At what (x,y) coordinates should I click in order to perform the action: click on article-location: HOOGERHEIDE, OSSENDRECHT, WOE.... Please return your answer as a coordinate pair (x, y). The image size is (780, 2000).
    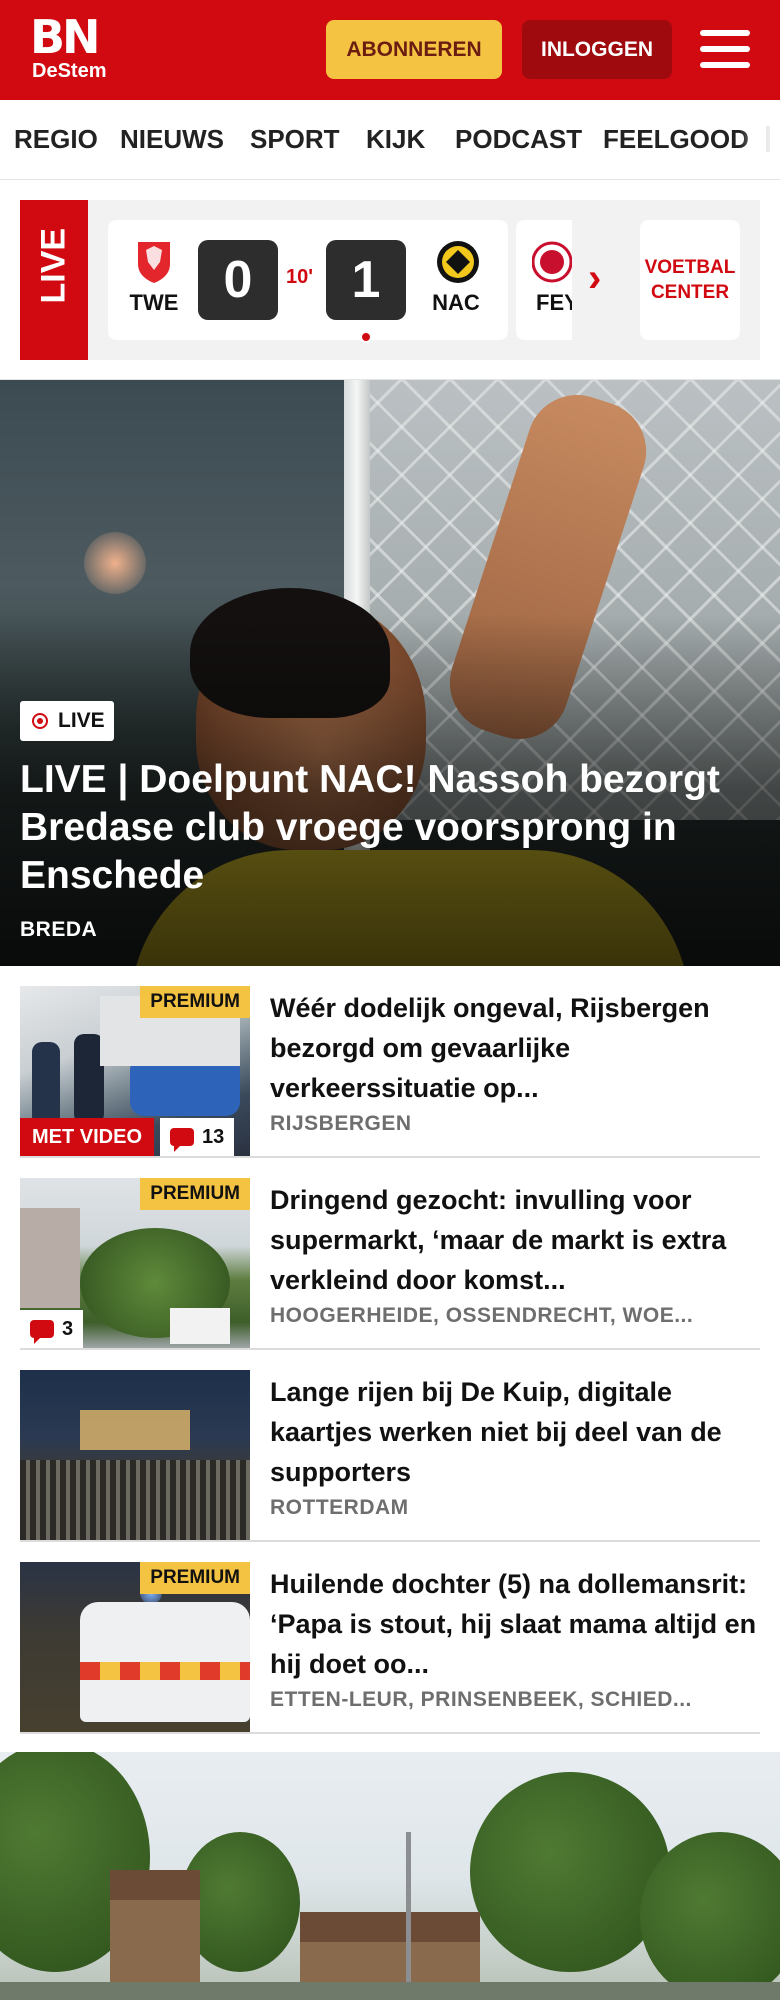
    Looking at the image, I should click on (482, 1315).